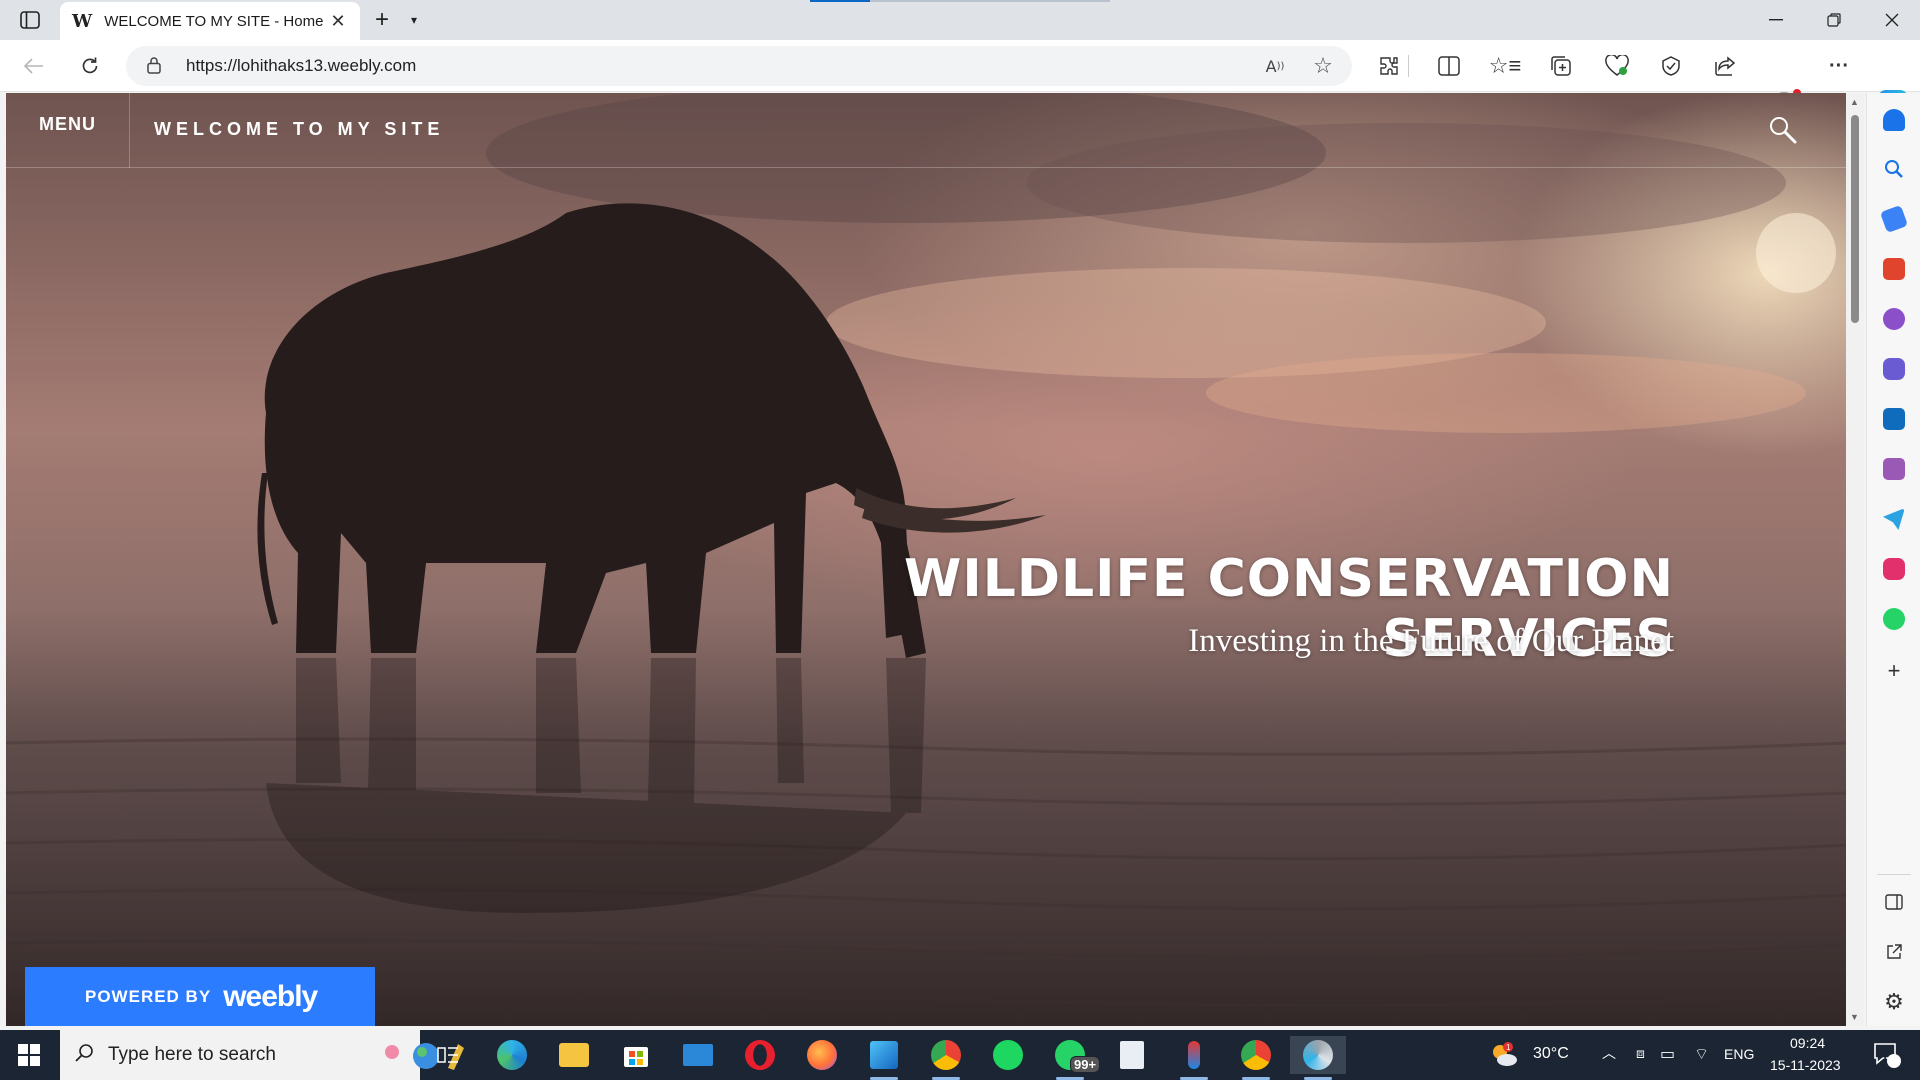 This screenshot has height=1080, width=1920. What do you see at coordinates (739, 66) in the screenshot?
I see `address-bar: https://lohithaks13.weebly.com A)) ☆` at bounding box center [739, 66].